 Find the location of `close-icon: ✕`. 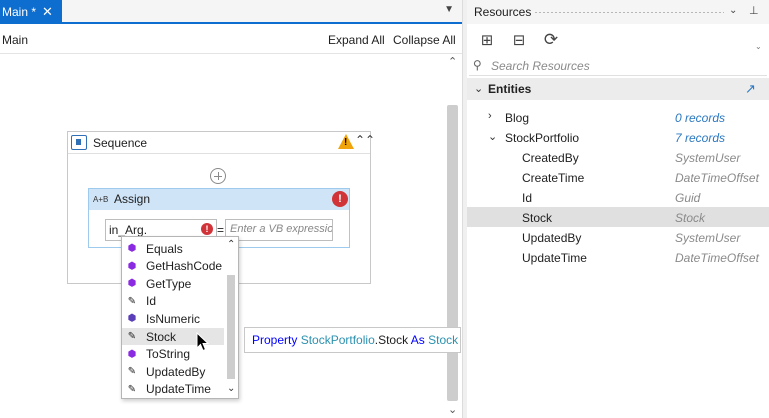

close-icon: ✕ is located at coordinates (47, 11).